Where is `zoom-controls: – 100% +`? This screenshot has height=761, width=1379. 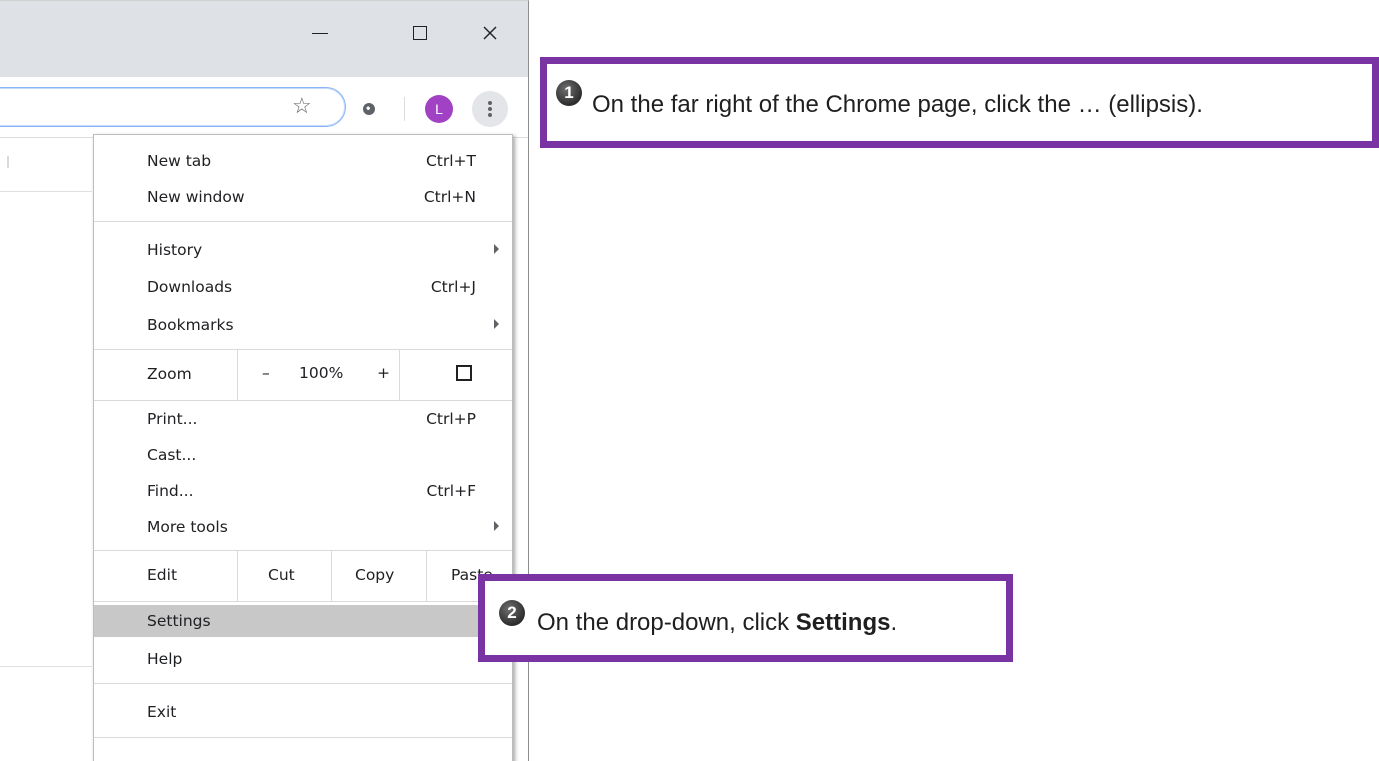 zoom-controls: – 100% + is located at coordinates (318, 375).